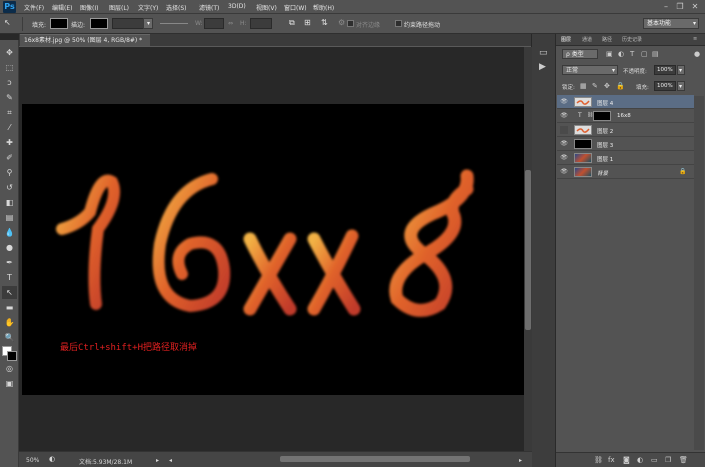 The width and height of the screenshot is (705, 467). I want to click on move-tool-icon: ✥, so click(9, 52).